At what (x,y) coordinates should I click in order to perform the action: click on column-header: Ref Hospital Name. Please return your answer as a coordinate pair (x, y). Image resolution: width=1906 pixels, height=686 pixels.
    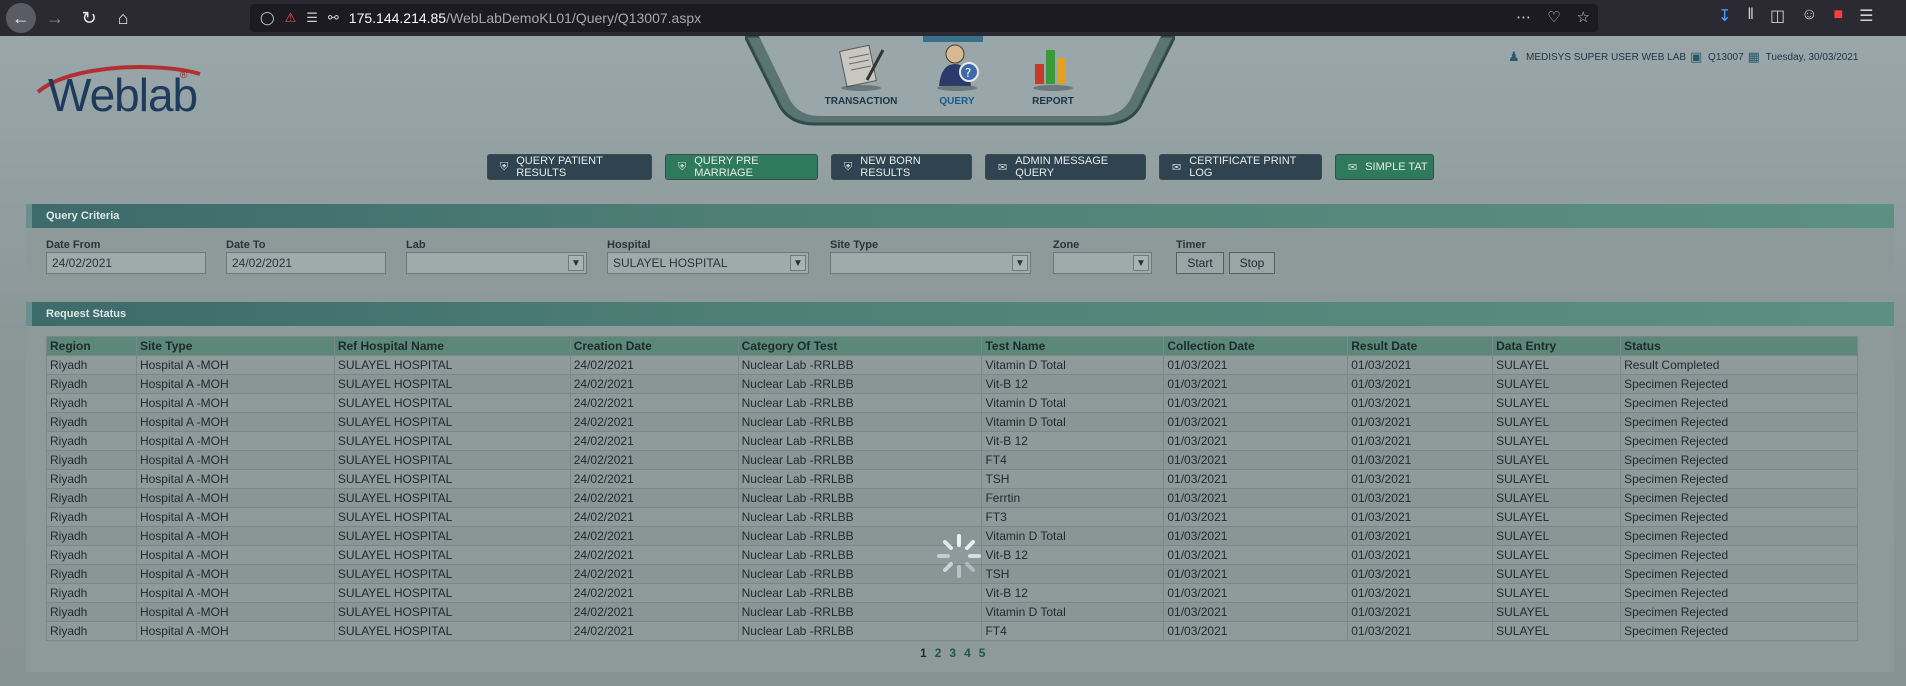
    Looking at the image, I should click on (452, 346).